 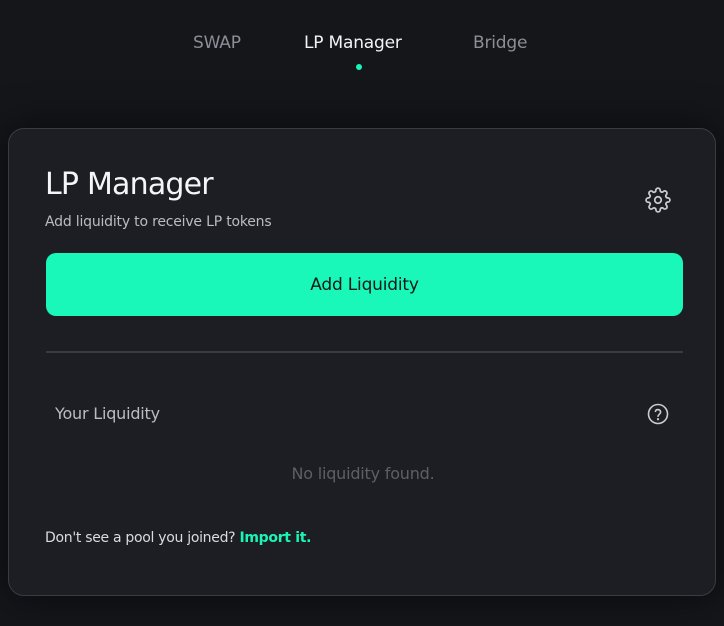 What do you see at coordinates (500, 43) in the screenshot?
I see `tab-bridge: Bridge` at bounding box center [500, 43].